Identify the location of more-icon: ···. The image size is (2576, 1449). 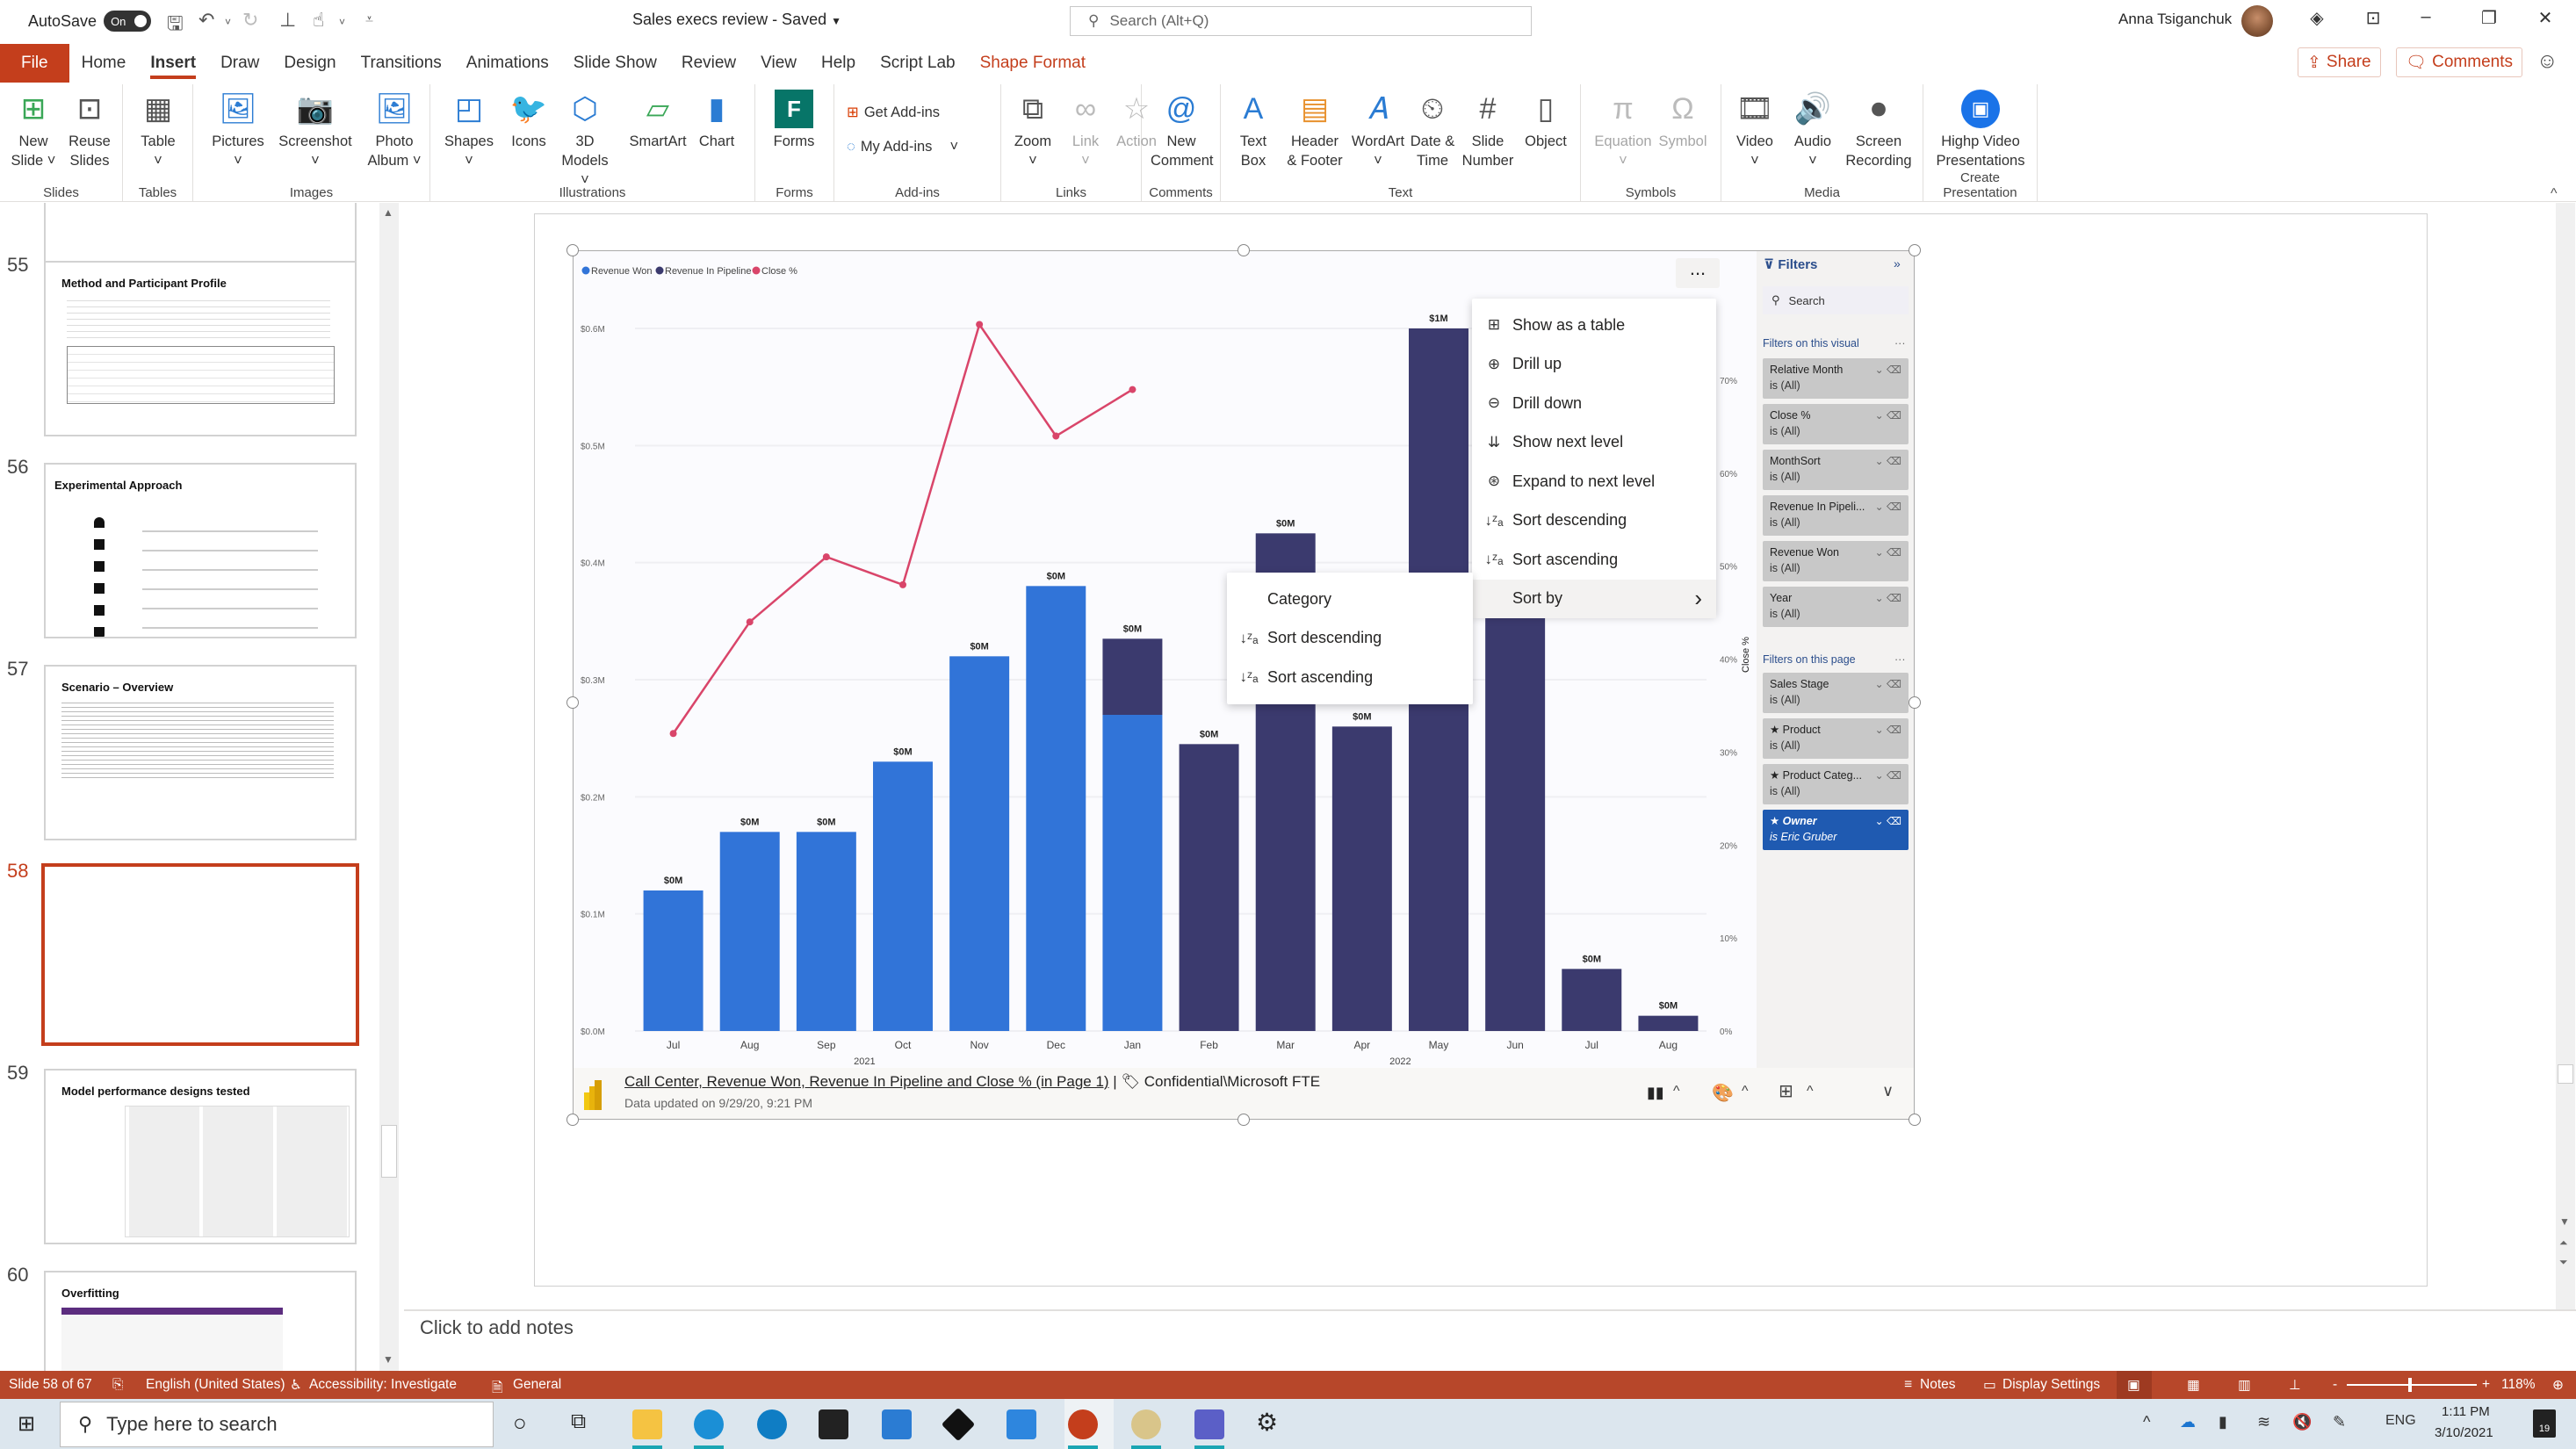
(1900, 659).